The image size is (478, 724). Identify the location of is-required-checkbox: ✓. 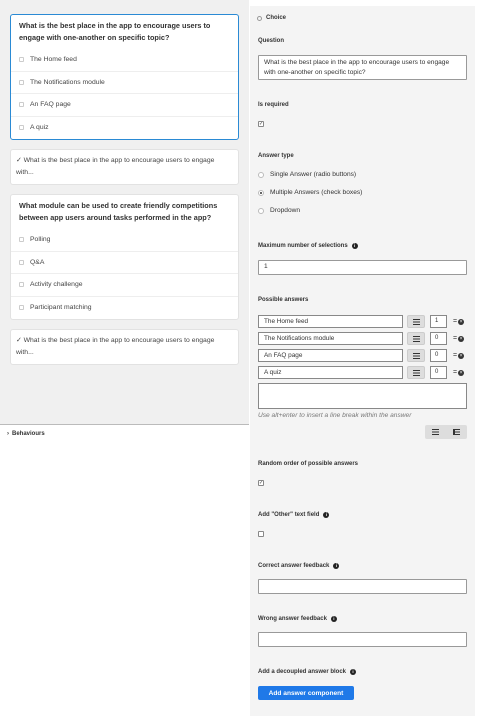
(261, 124).